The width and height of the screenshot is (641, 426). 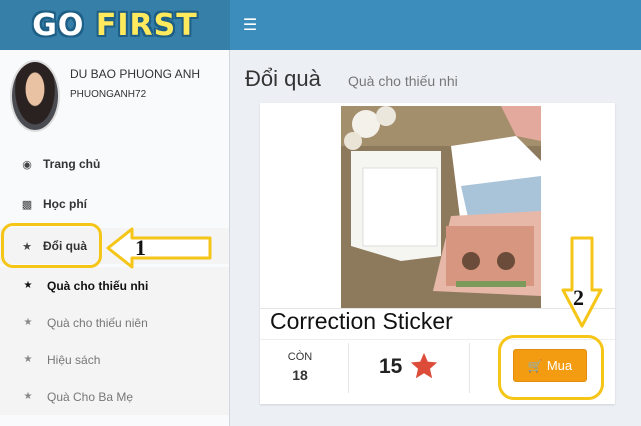 What do you see at coordinates (140, 247) in the screenshot?
I see `annotation-number-1: 1` at bounding box center [140, 247].